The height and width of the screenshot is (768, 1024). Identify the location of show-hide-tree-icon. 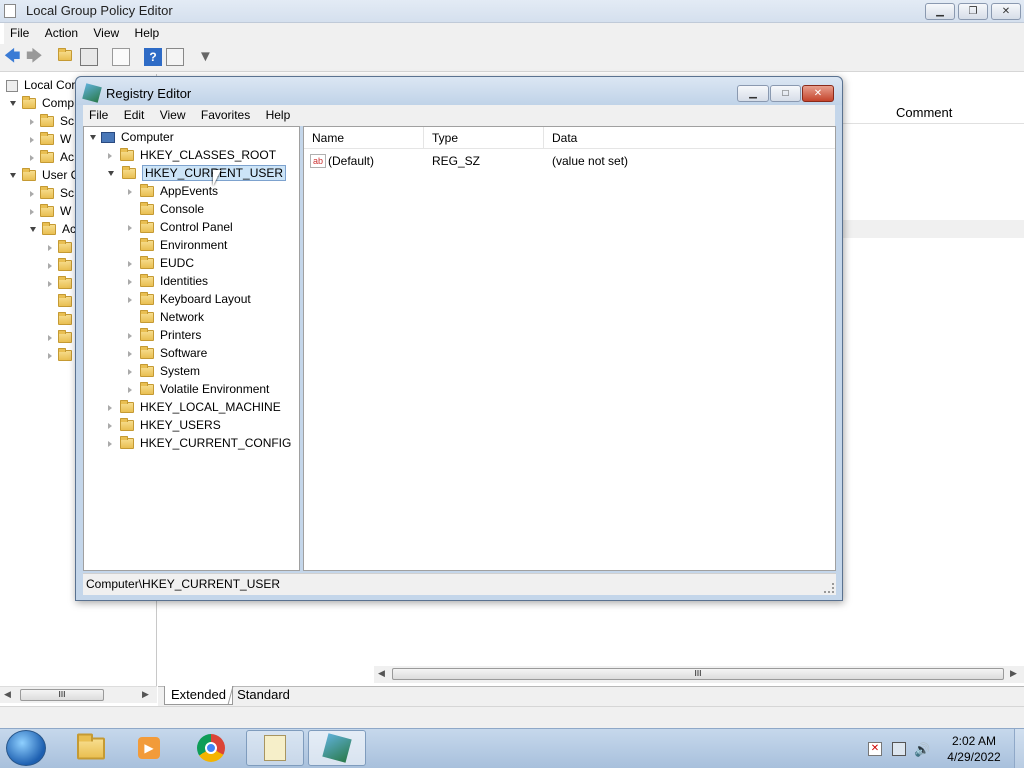
(89, 57).